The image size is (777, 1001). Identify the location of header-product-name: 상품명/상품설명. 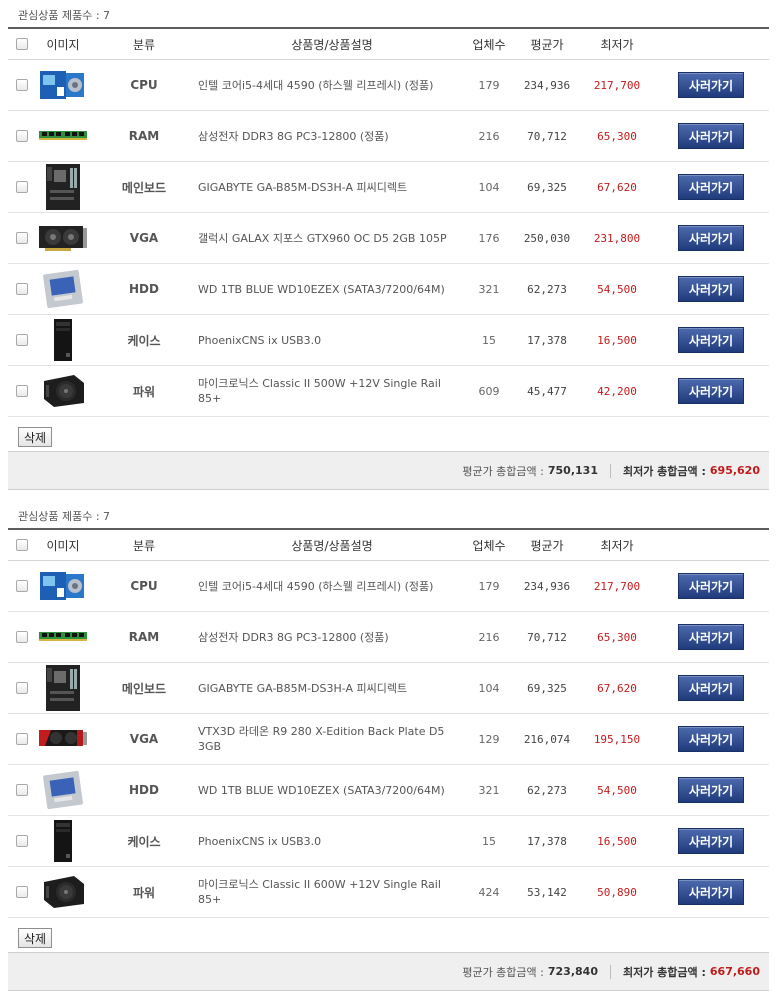
(332, 44).